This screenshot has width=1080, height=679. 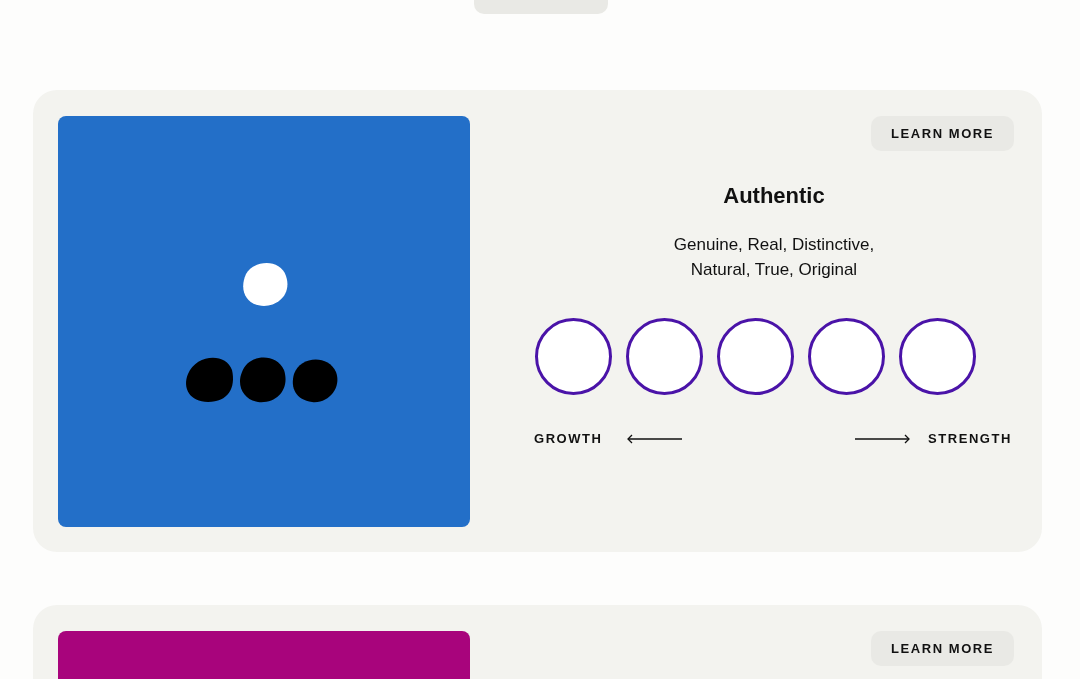 I want to click on growth-label: GROWTH, so click(x=568, y=439).